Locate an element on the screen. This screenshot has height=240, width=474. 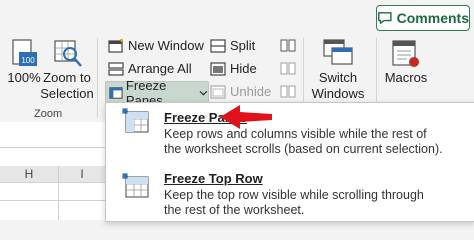
comment-icon is located at coordinates (385, 18).